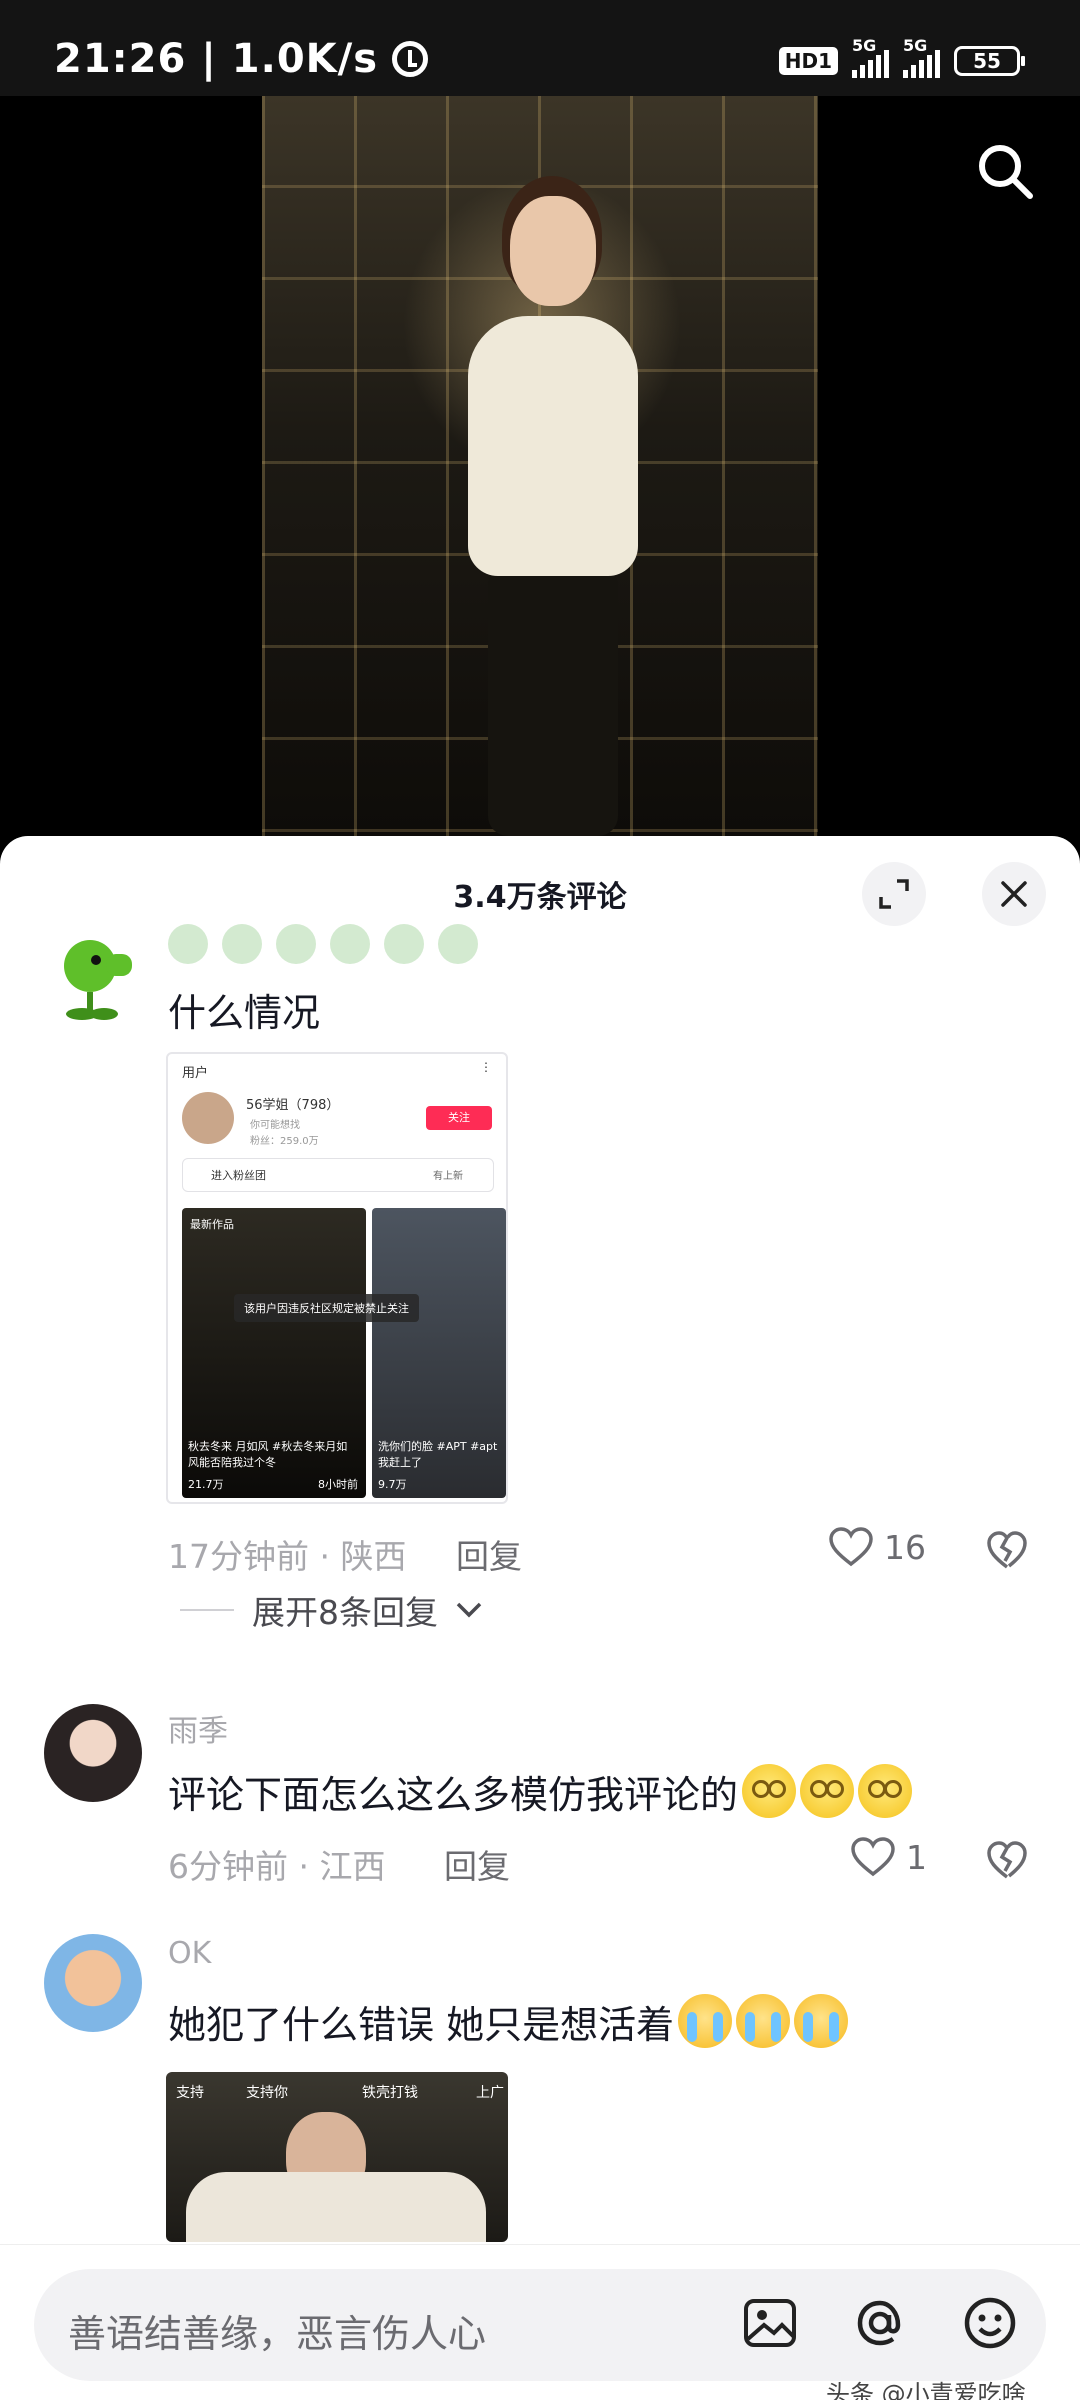  I want to click on signal-icon-1: 5G, so click(870, 57).